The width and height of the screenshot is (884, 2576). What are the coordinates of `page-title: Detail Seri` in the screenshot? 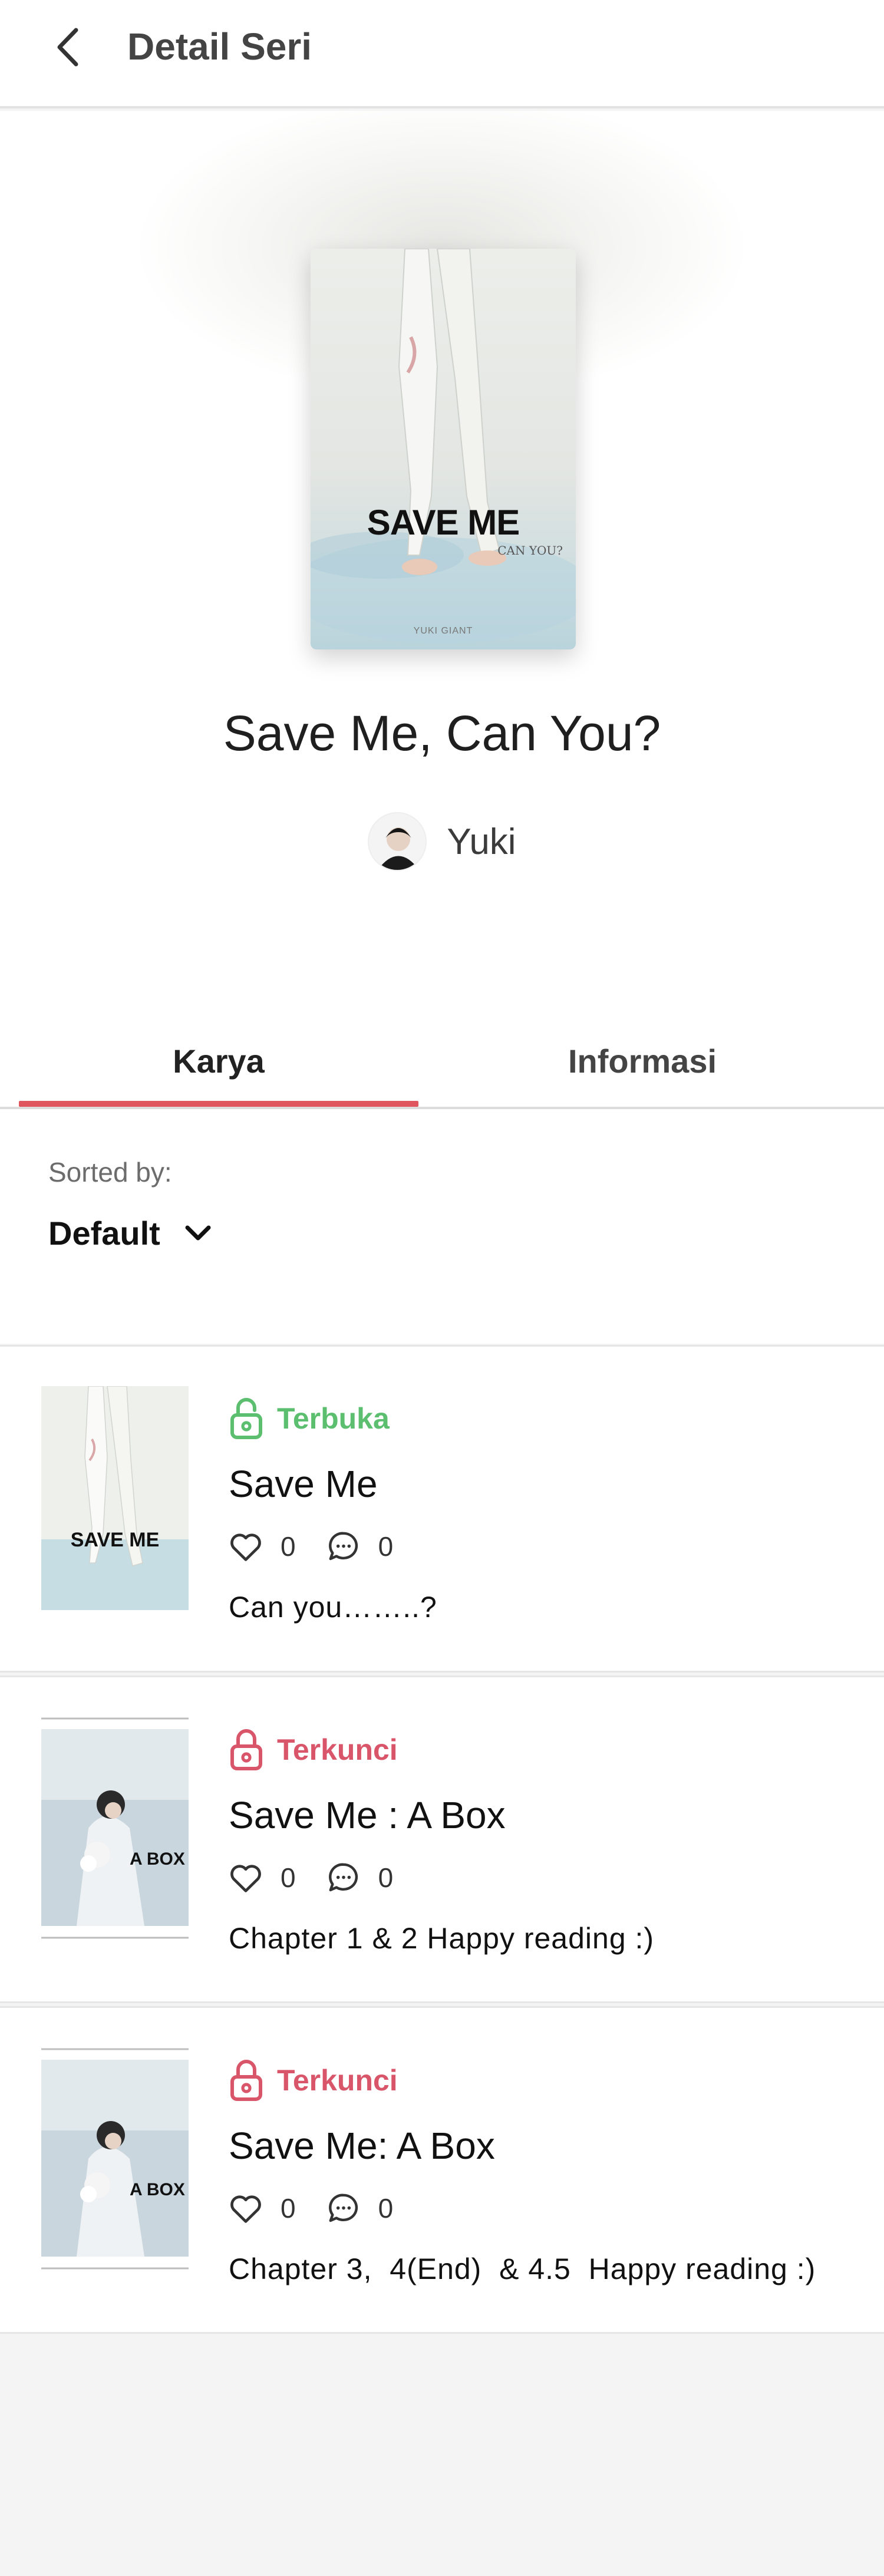 It's located at (219, 46).